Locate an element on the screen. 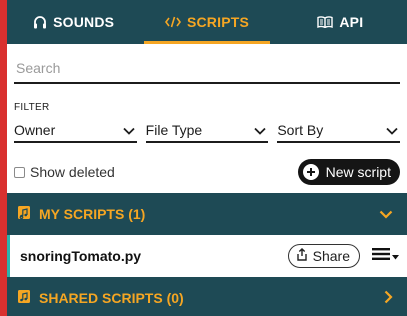  tab-sounds: SOUNDS is located at coordinates (73, 22).